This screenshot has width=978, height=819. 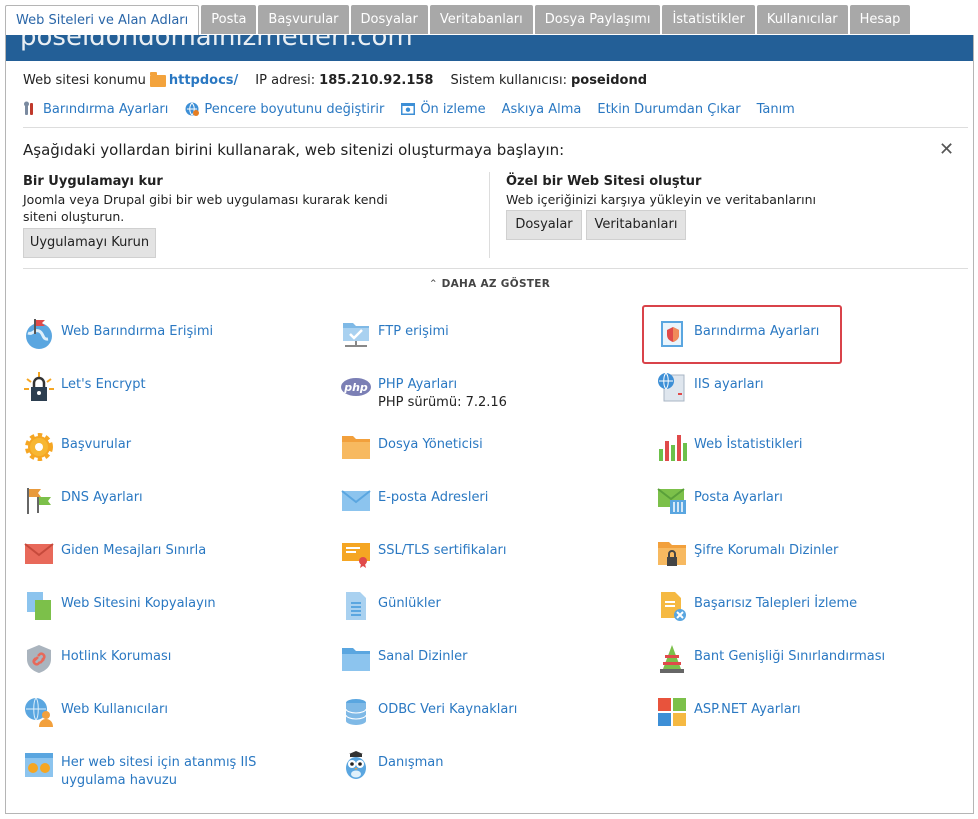 What do you see at coordinates (597, 19) in the screenshot?
I see `tab-file-sharing: Dosya Paylaşımı` at bounding box center [597, 19].